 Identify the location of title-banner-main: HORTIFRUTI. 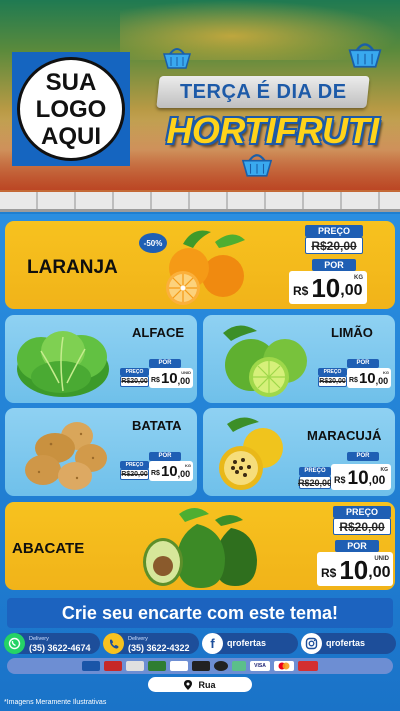
(272, 131).